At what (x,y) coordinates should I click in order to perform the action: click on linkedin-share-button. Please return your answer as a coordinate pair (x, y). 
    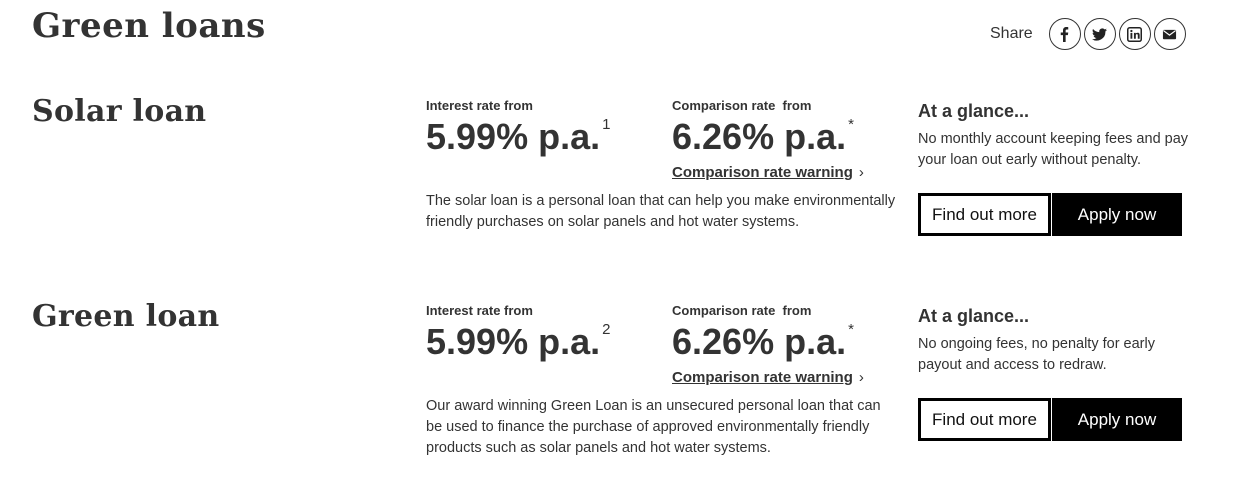
    Looking at the image, I should click on (1134, 34).